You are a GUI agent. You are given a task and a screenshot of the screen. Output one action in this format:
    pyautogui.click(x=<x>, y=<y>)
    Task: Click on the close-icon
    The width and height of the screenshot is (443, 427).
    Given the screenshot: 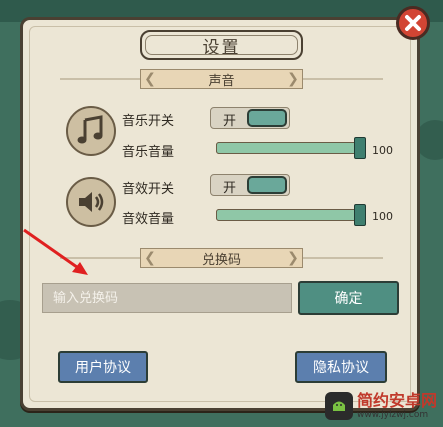 What is the action you would take?
    pyautogui.click(x=413, y=23)
    